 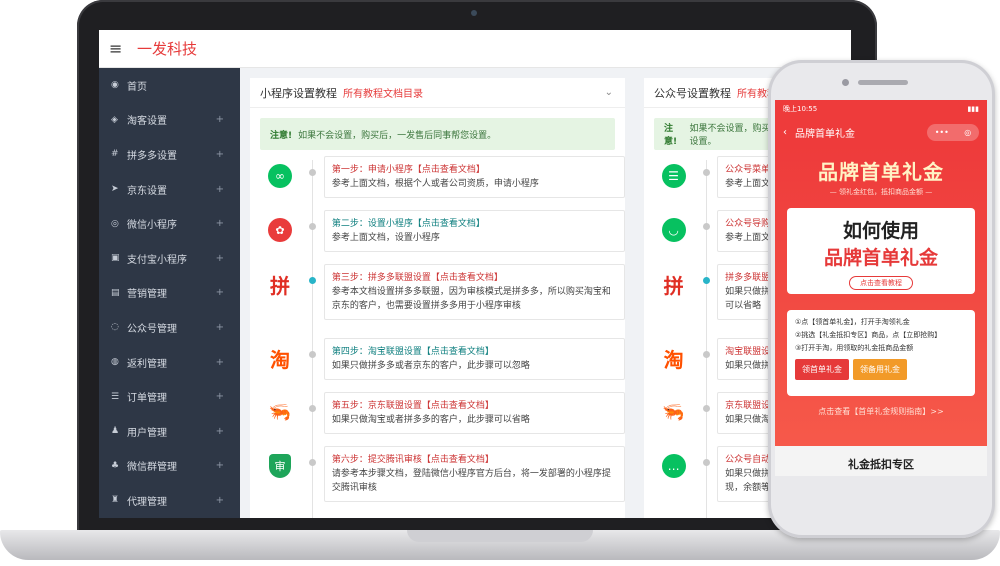 I want to click on nav-title: 品牌首单礼金, so click(x=825, y=134).